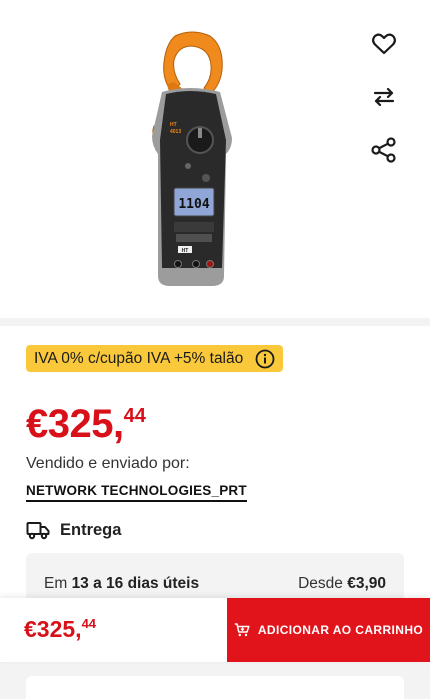  I want to click on product-image: HT 4013 1104 HT, so click(190, 159).